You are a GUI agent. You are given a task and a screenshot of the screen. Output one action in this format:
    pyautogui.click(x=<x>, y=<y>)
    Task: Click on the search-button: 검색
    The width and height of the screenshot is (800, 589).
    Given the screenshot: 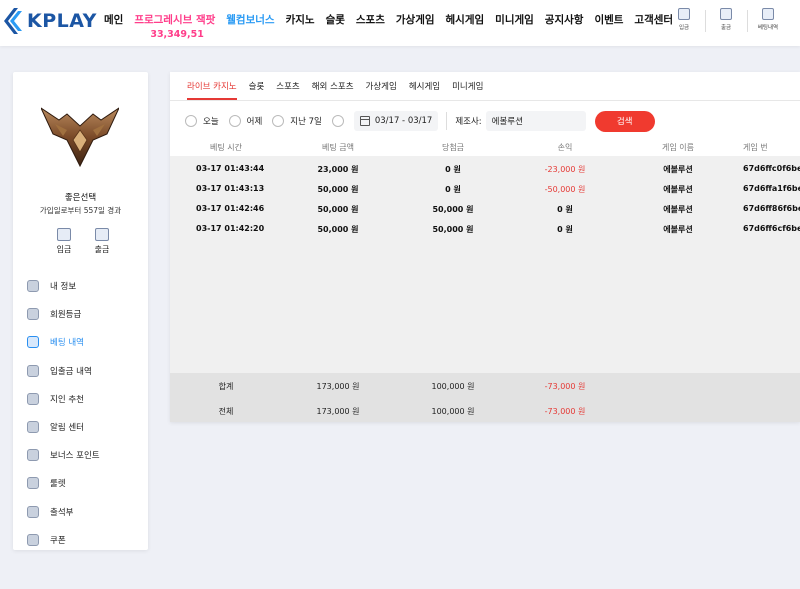 What is the action you would take?
    pyautogui.click(x=624, y=121)
    